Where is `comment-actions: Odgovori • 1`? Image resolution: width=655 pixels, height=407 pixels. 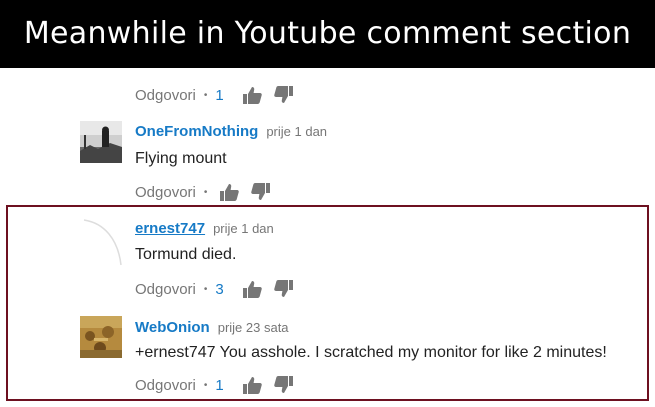 comment-actions: Odgovori • 1 is located at coordinates (220, 385).